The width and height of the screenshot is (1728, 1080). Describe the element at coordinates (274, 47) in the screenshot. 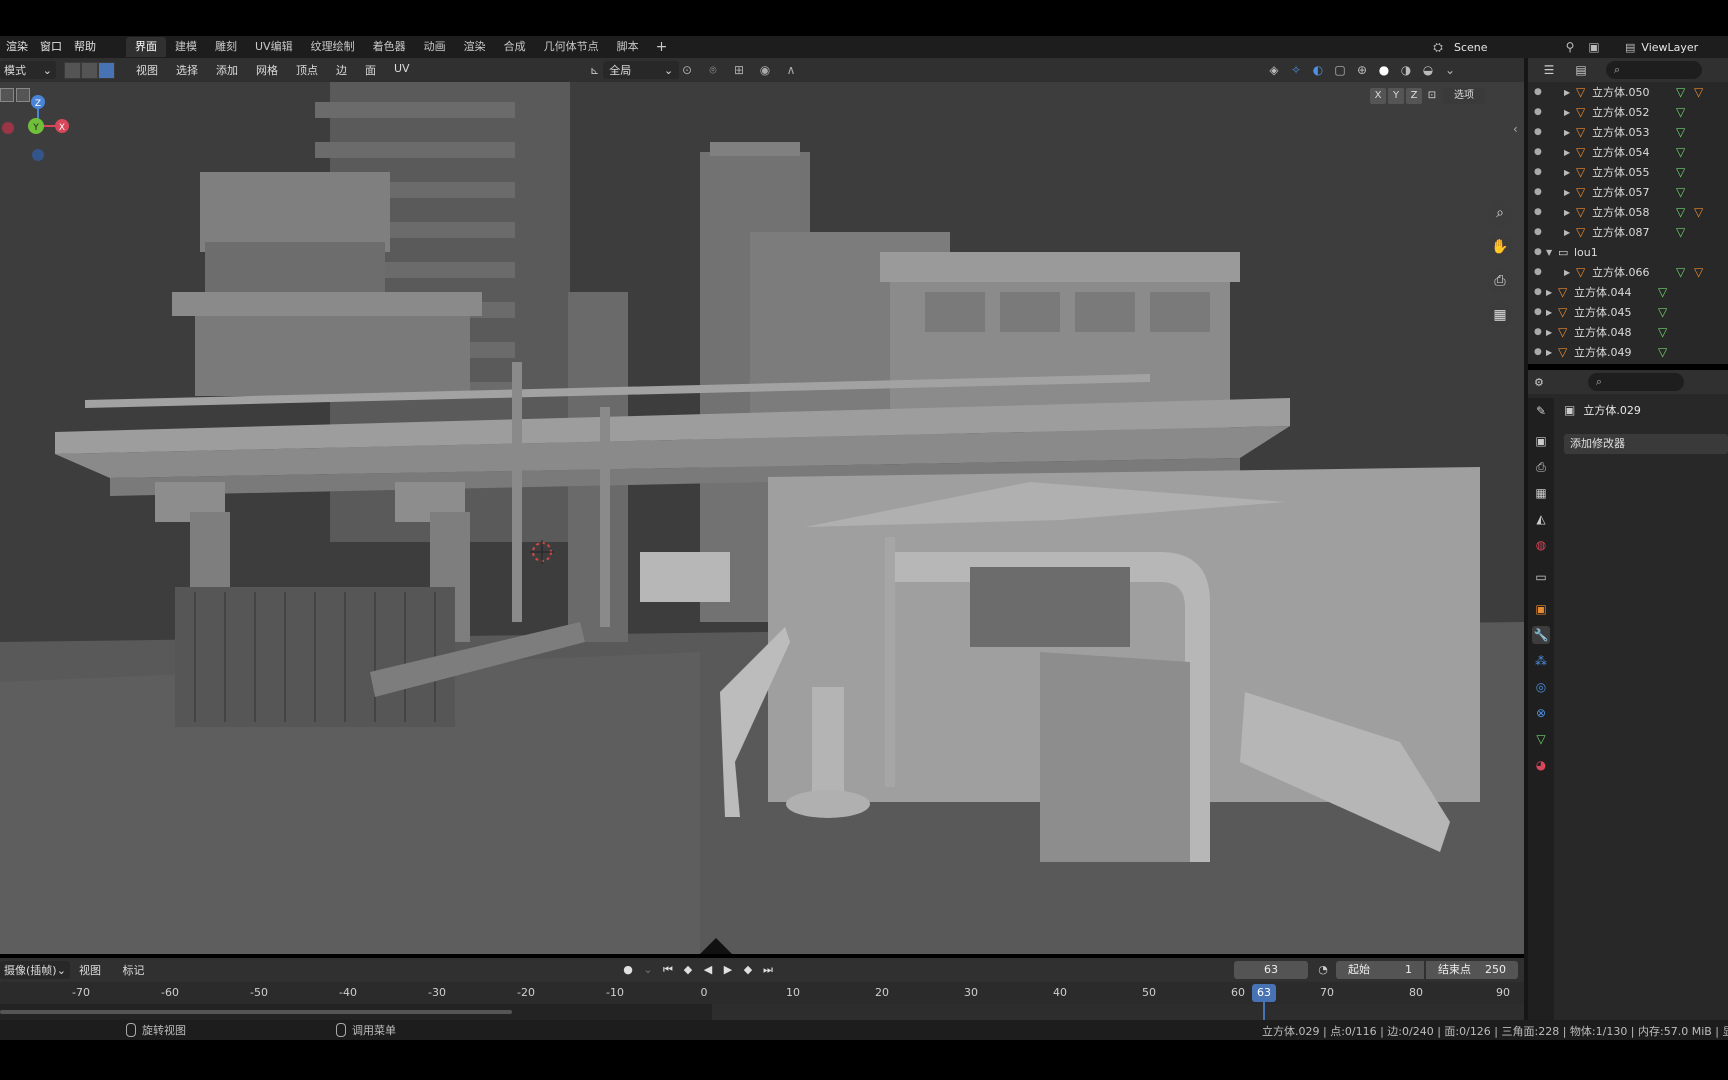

I see `tab-uv-editing: UV编辑` at that location.